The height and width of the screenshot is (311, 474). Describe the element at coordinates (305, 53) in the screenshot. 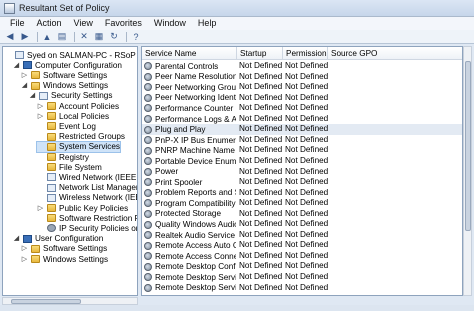

I see `column-header: Permission` at that location.